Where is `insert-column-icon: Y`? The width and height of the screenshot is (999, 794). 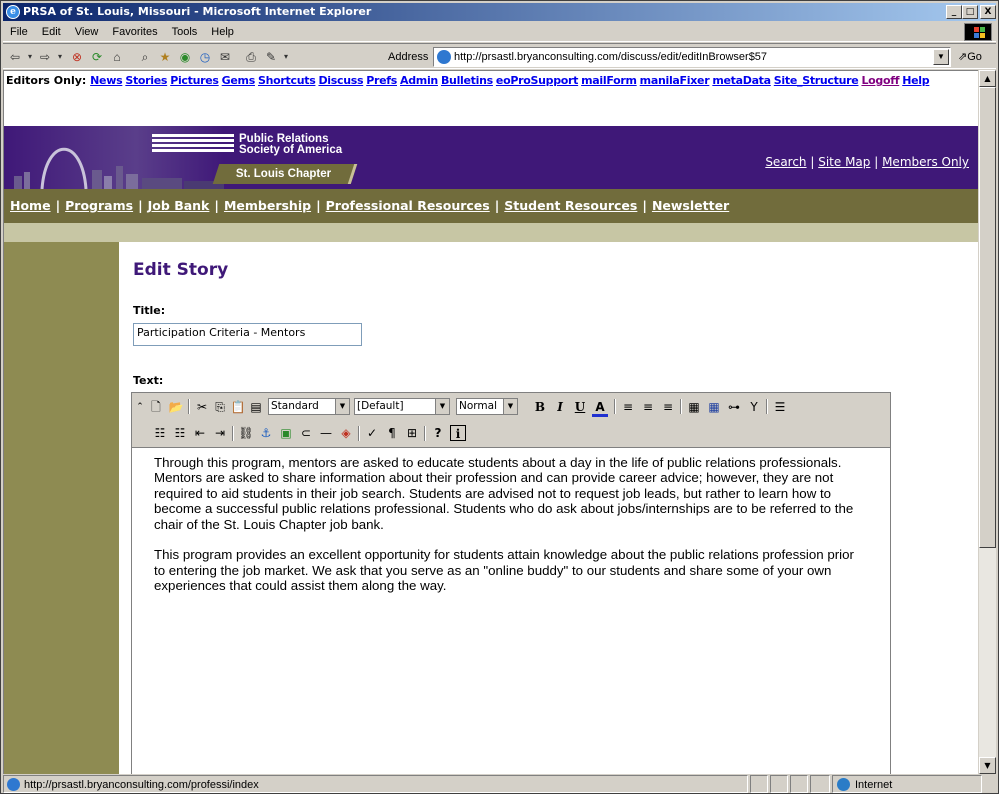
insert-column-icon: Y is located at coordinates (754, 407).